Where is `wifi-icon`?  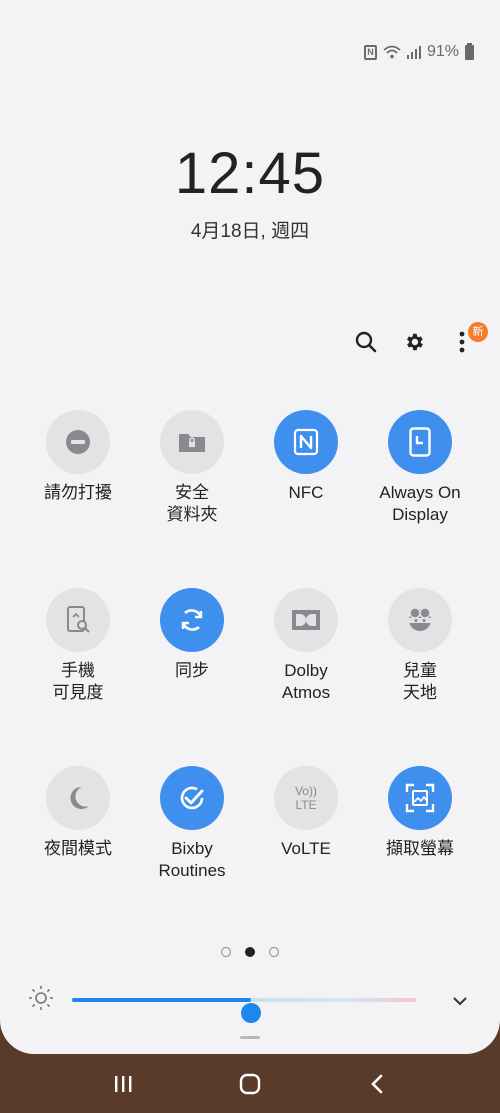 wifi-icon is located at coordinates (392, 52).